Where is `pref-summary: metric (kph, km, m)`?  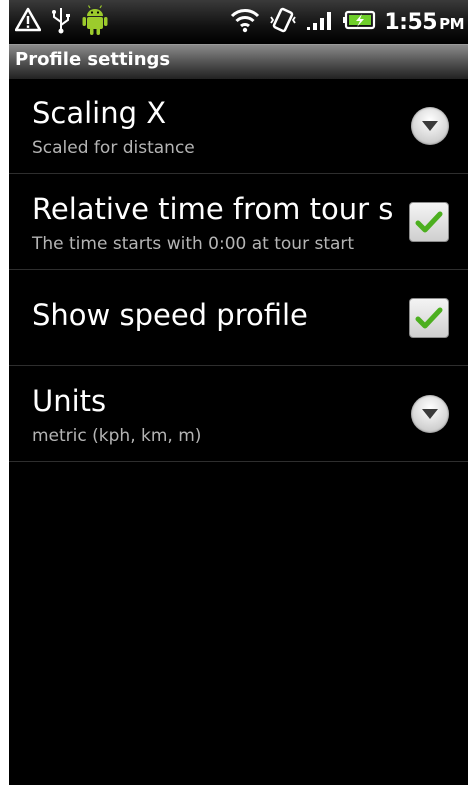
pref-summary: metric (kph, km, m) is located at coordinates (117, 436).